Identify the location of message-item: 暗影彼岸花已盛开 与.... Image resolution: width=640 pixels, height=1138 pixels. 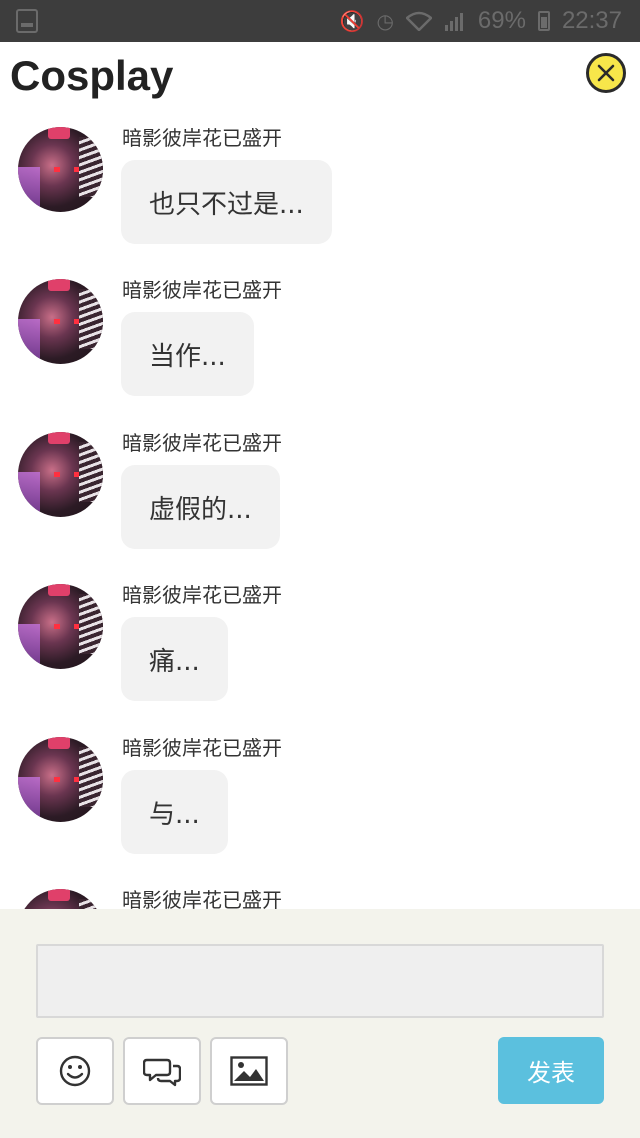
(320, 796).